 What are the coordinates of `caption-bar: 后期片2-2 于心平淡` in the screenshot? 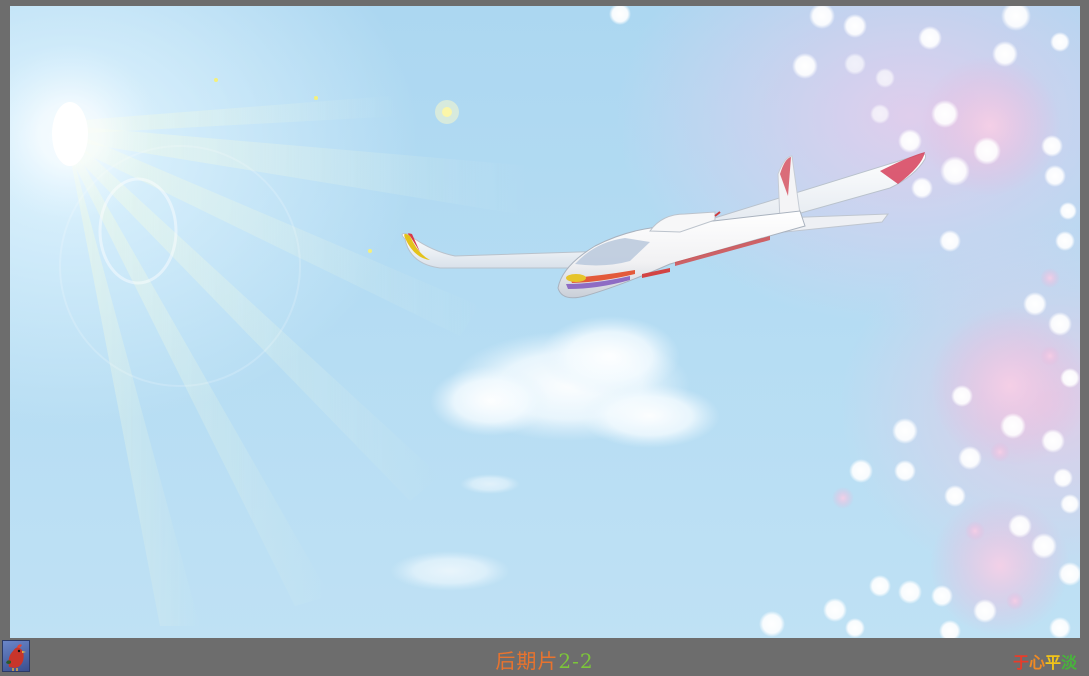 It's located at (544, 657).